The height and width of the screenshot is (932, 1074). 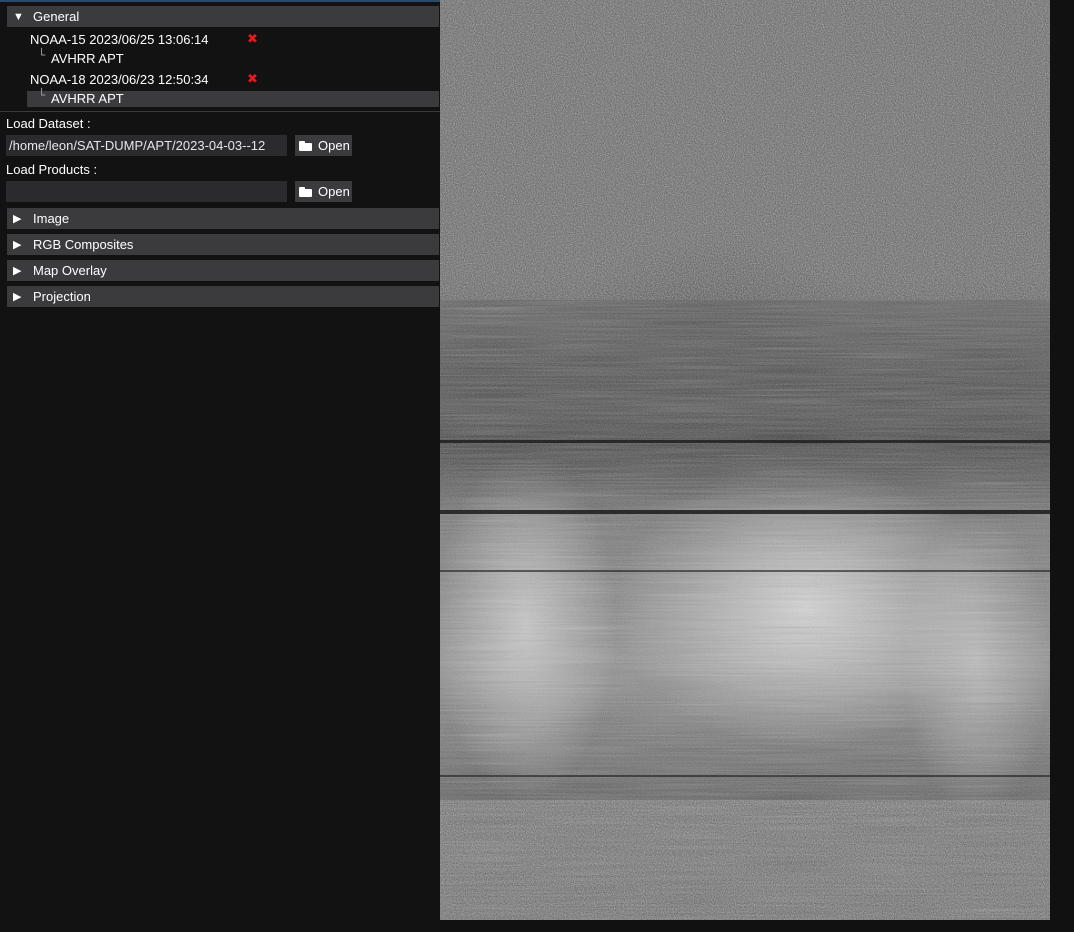 I want to click on load-dataset-path-input, so click(x=146, y=145).